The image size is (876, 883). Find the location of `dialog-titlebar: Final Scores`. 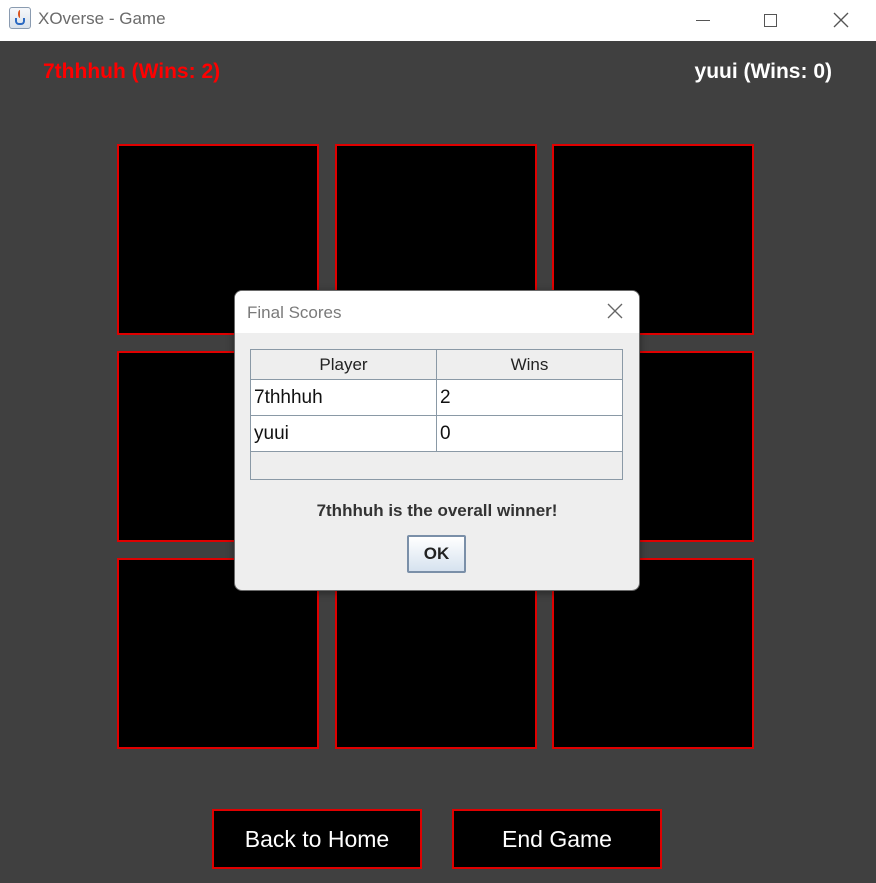

dialog-titlebar: Final Scores is located at coordinates (437, 312).